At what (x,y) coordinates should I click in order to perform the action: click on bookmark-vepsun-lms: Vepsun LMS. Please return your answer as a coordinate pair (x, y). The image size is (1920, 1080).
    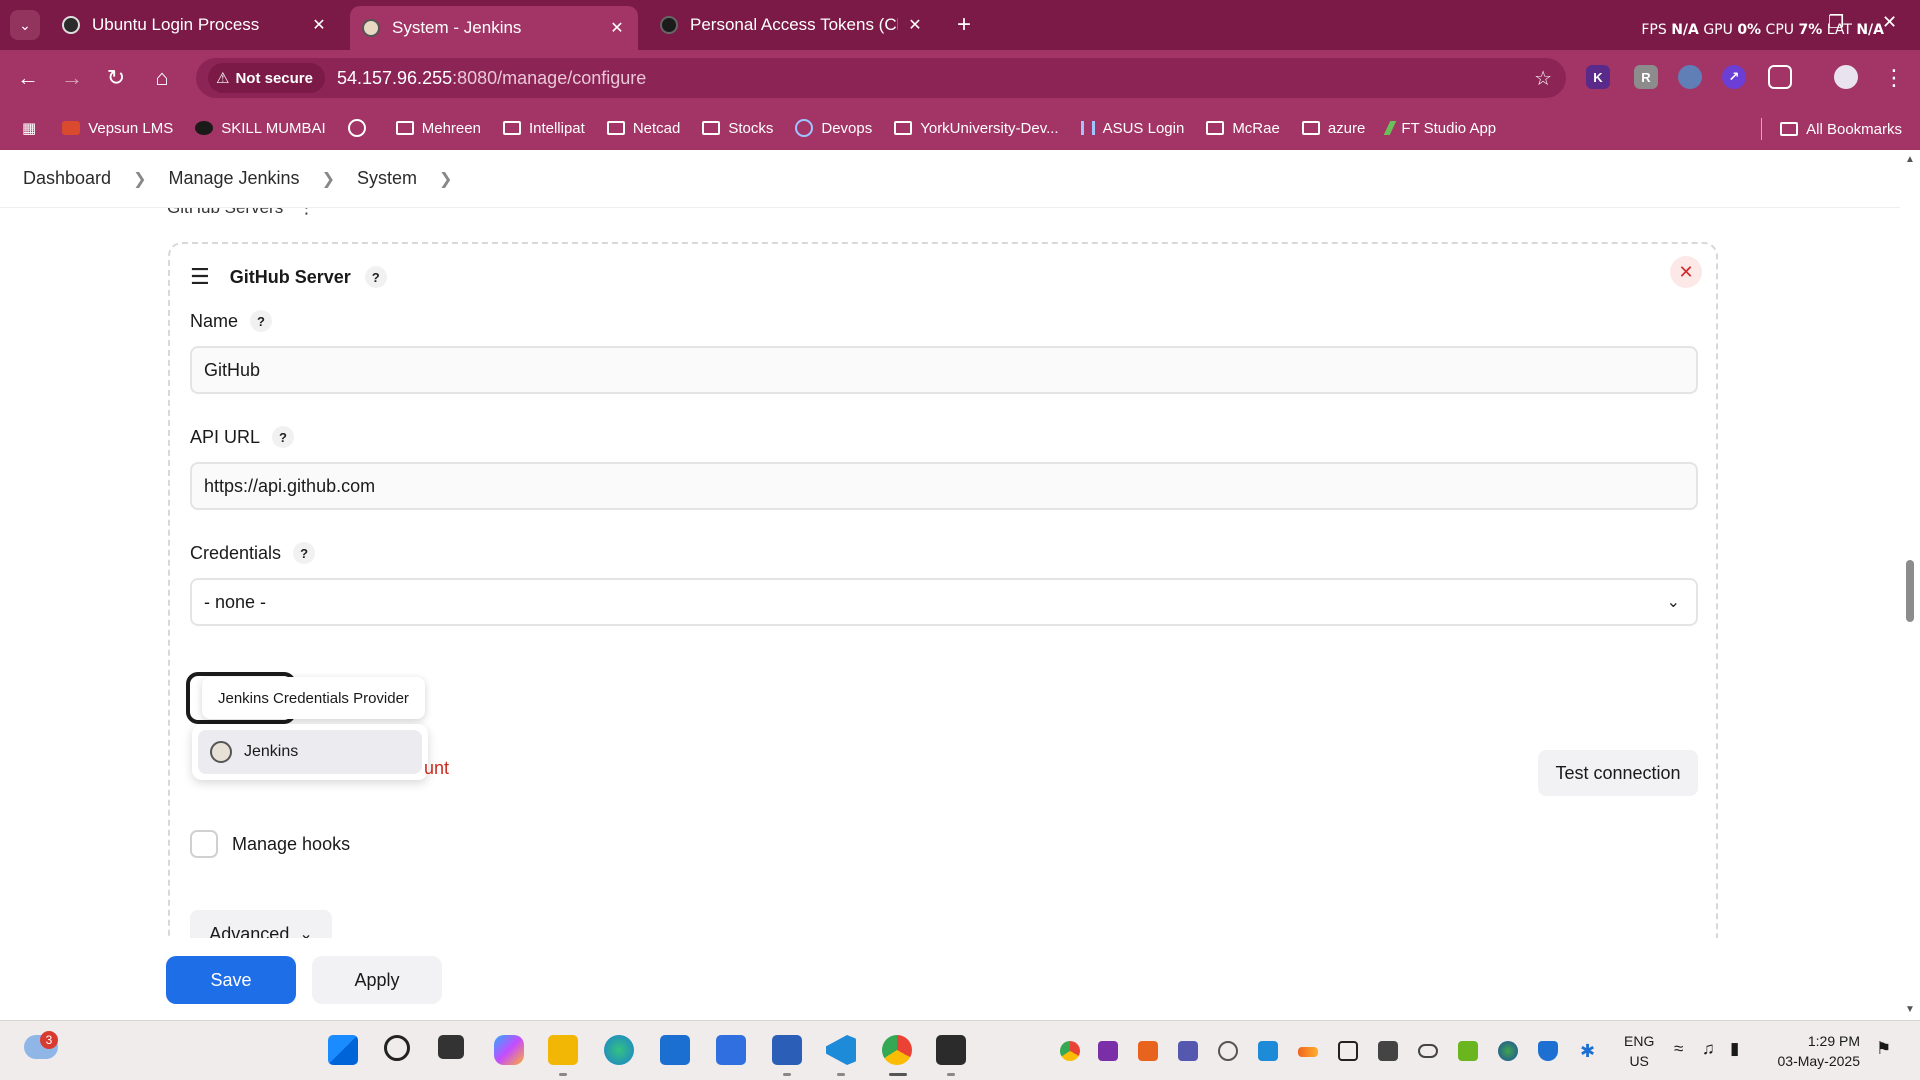
    Looking at the image, I should click on (117, 128).